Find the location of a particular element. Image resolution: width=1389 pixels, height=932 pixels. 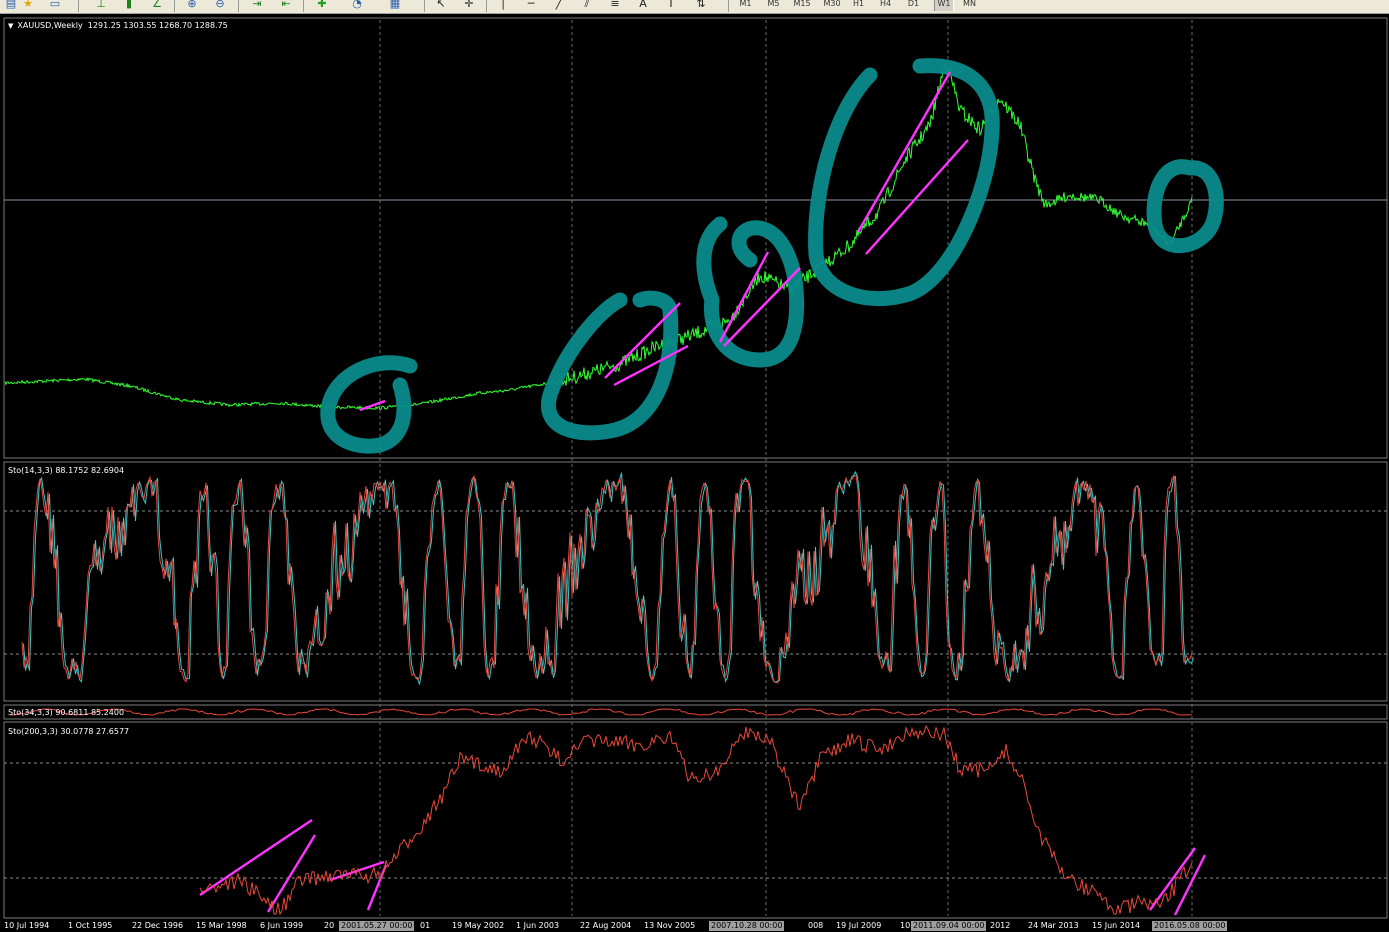

panel-frame is located at coordinates (695, 712).